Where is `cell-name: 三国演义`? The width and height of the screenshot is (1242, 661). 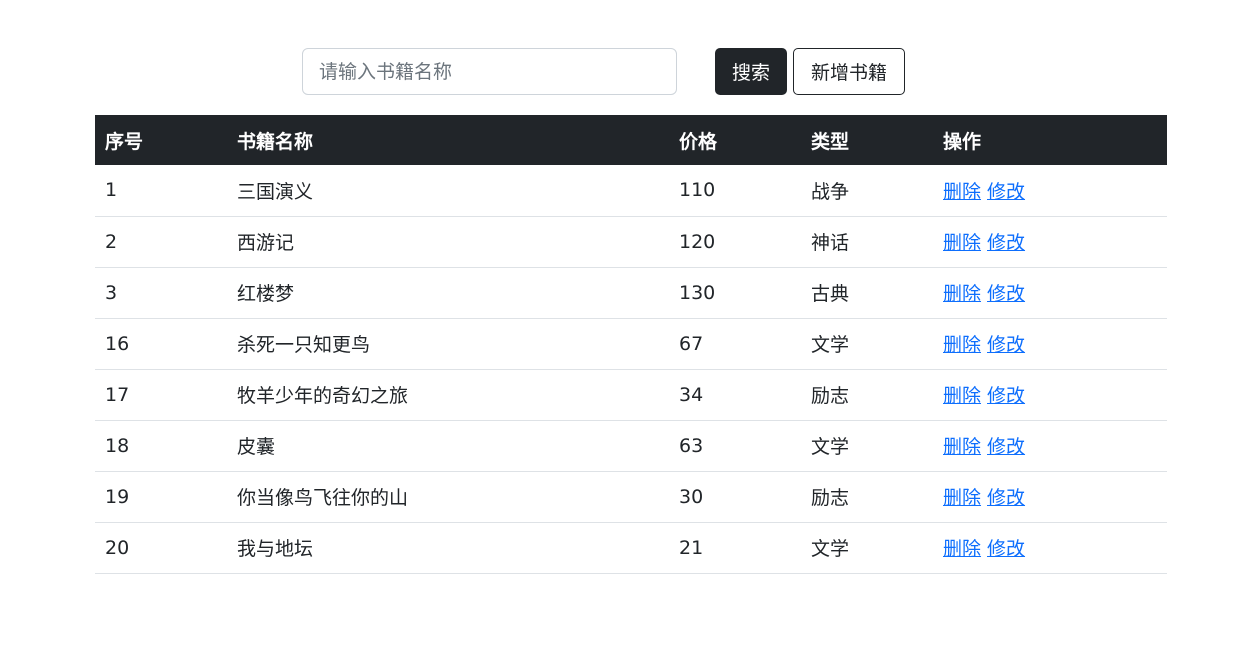 cell-name: 三国演义 is located at coordinates (448, 191).